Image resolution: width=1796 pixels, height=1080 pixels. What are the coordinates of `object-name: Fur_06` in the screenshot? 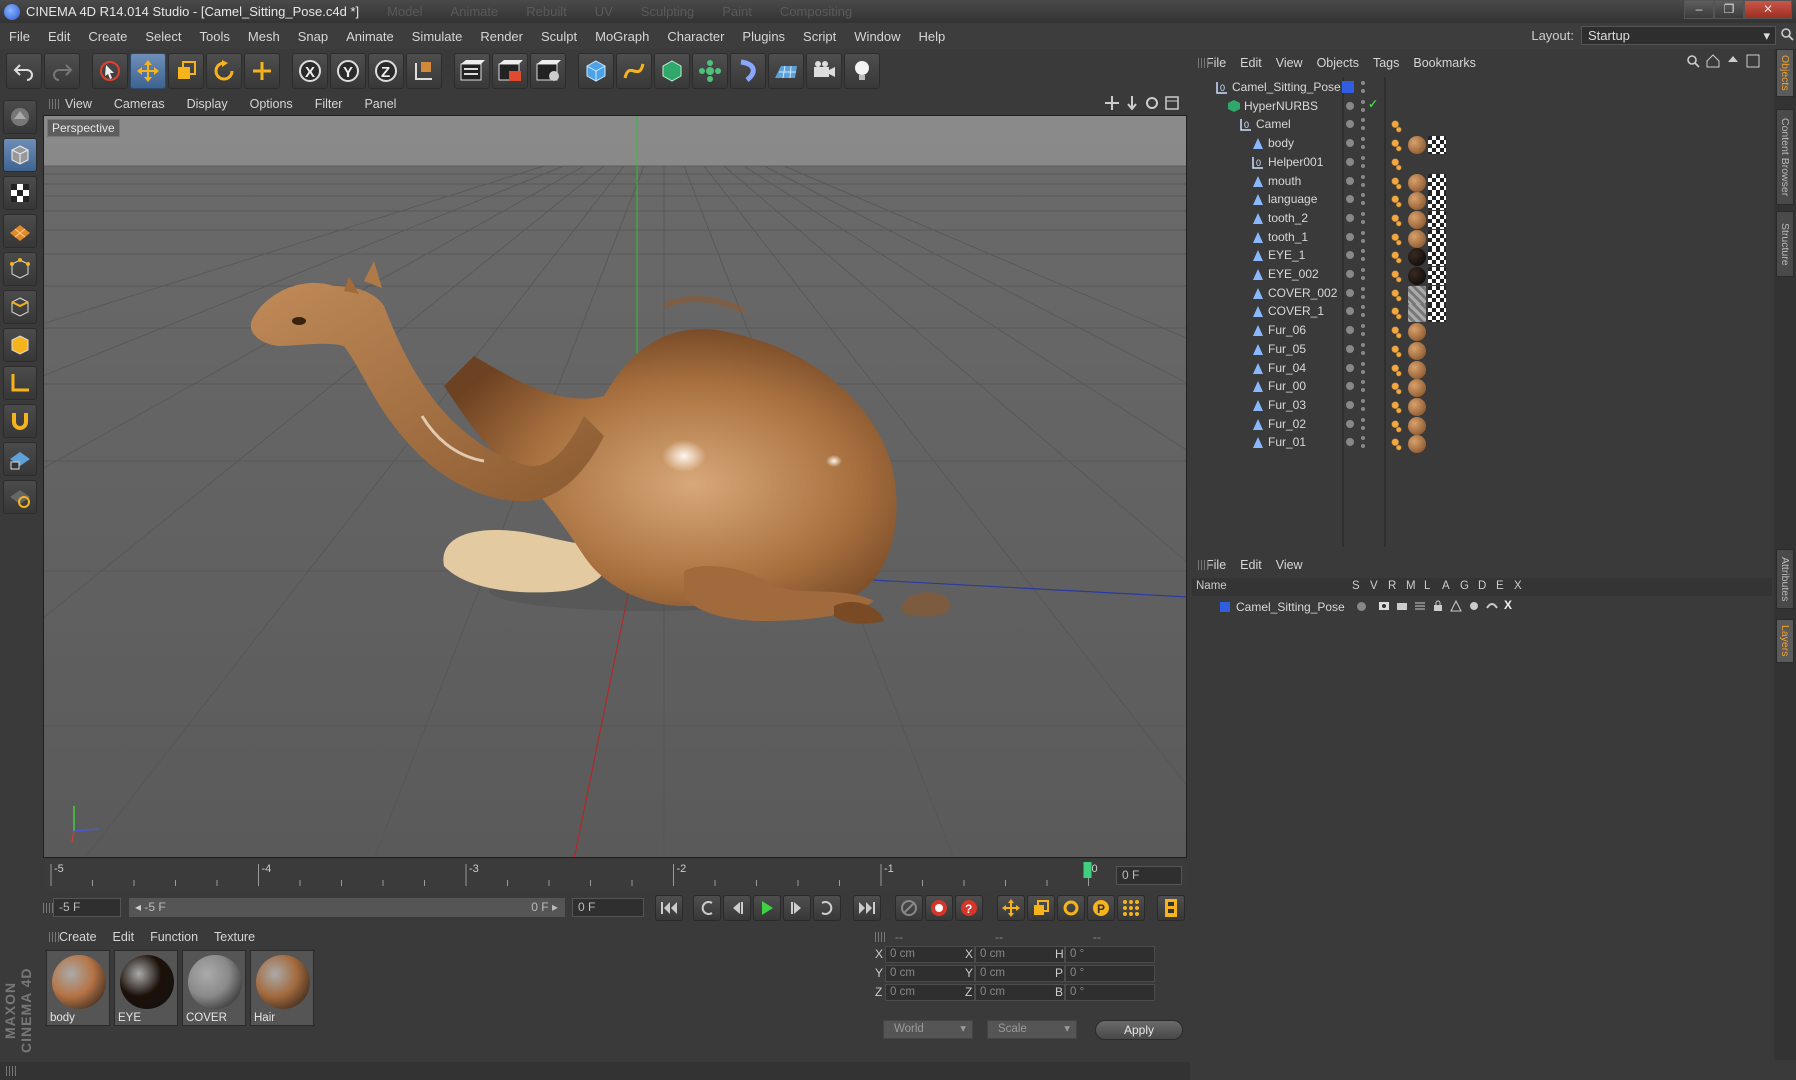 It's located at (1287, 330).